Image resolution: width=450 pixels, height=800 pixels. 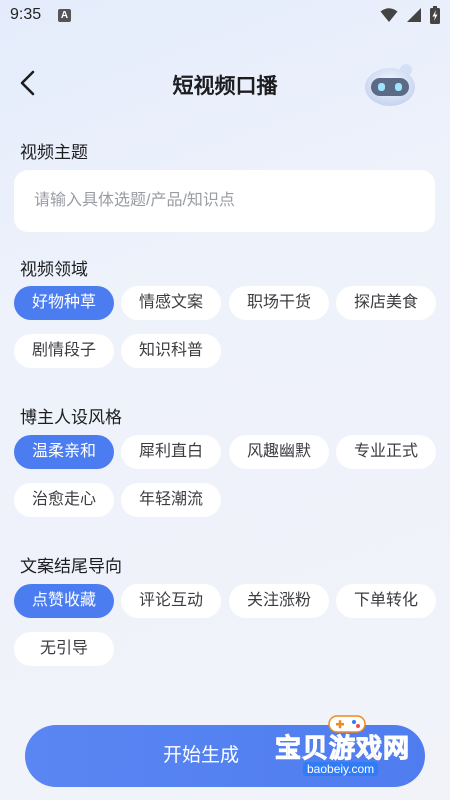 I want to click on start-generate-label: 开始生成, so click(x=200, y=755).